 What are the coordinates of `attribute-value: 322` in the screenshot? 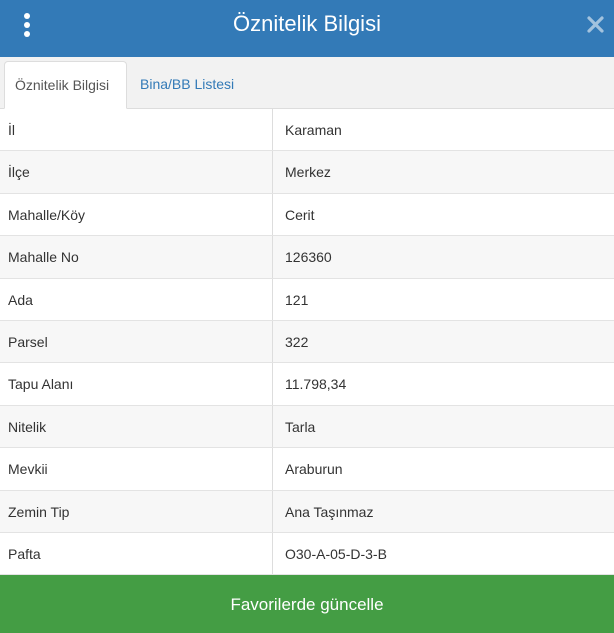 It's located at (297, 341).